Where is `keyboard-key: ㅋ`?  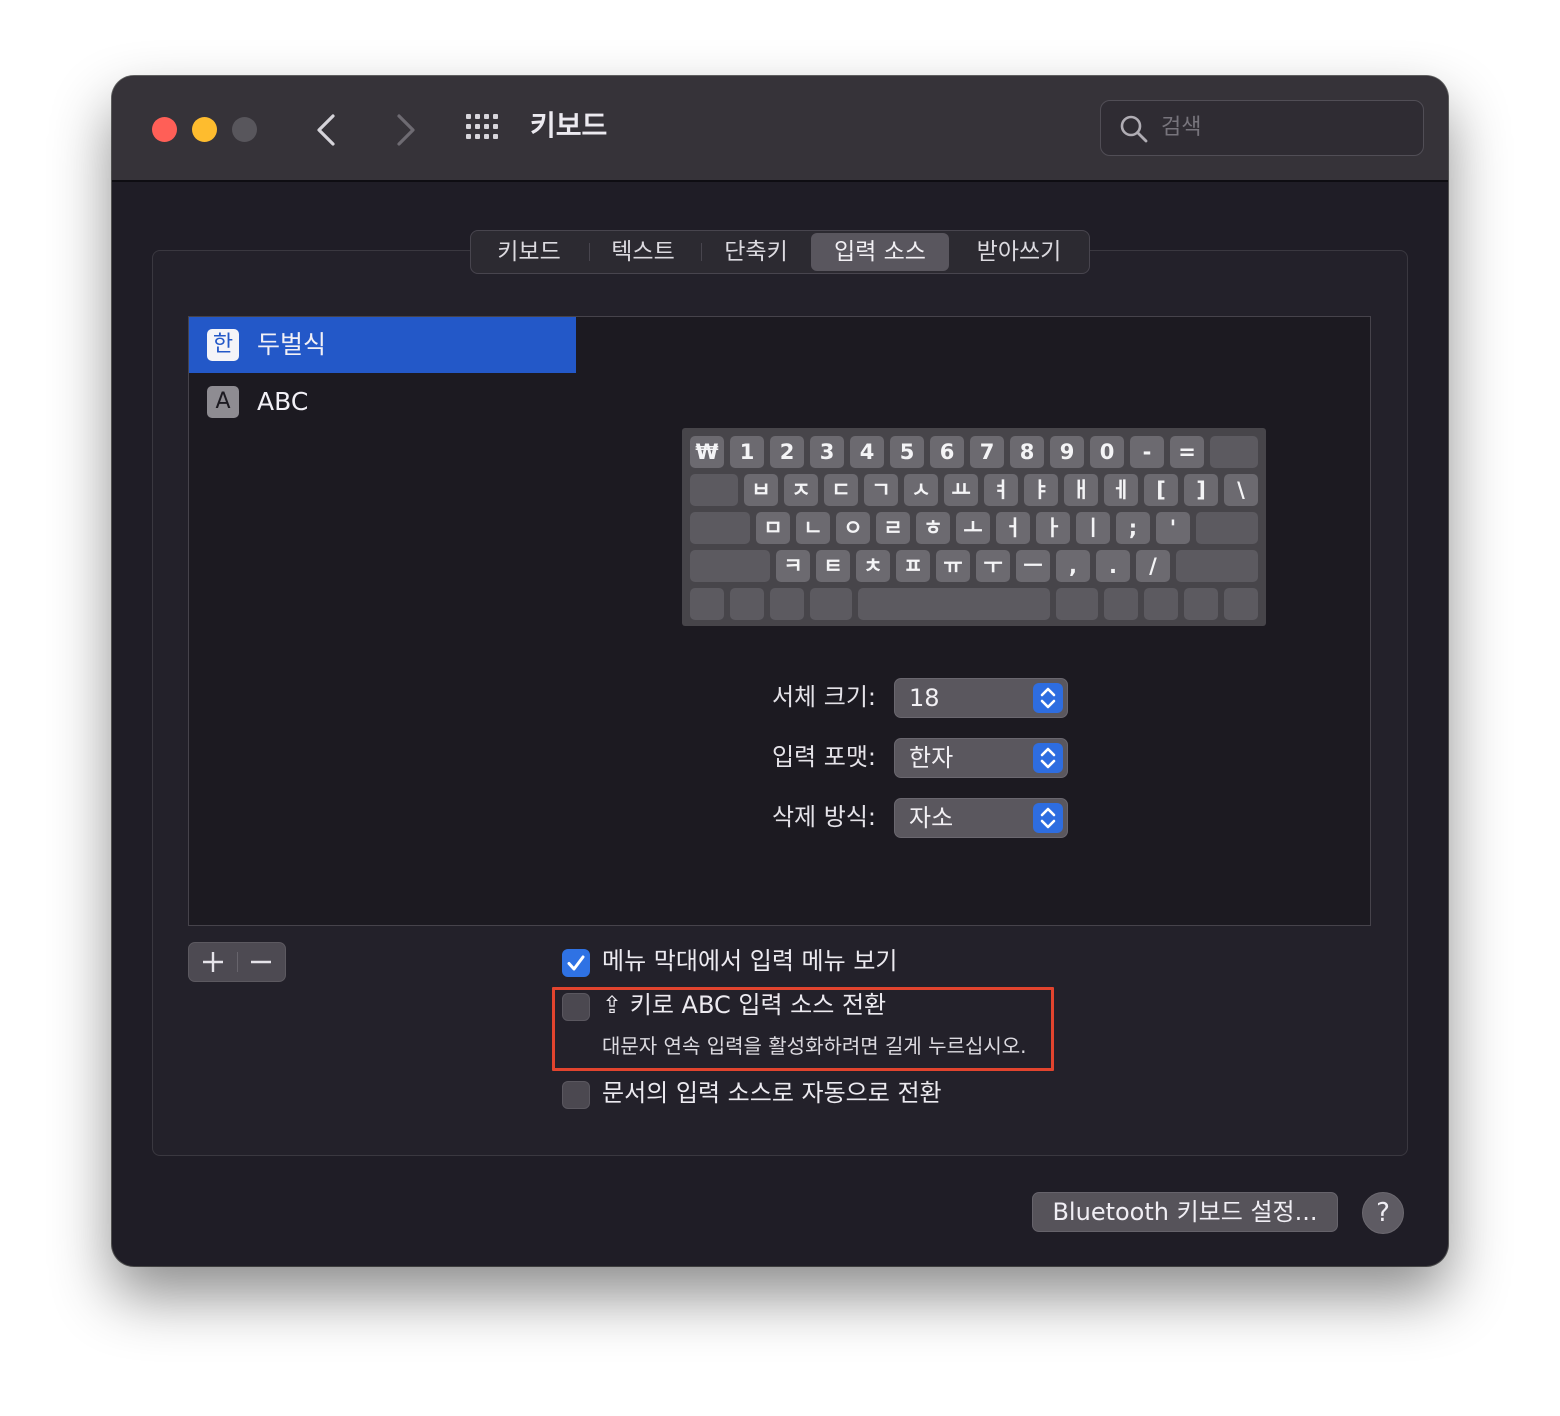 keyboard-key: ㅋ is located at coordinates (793, 566).